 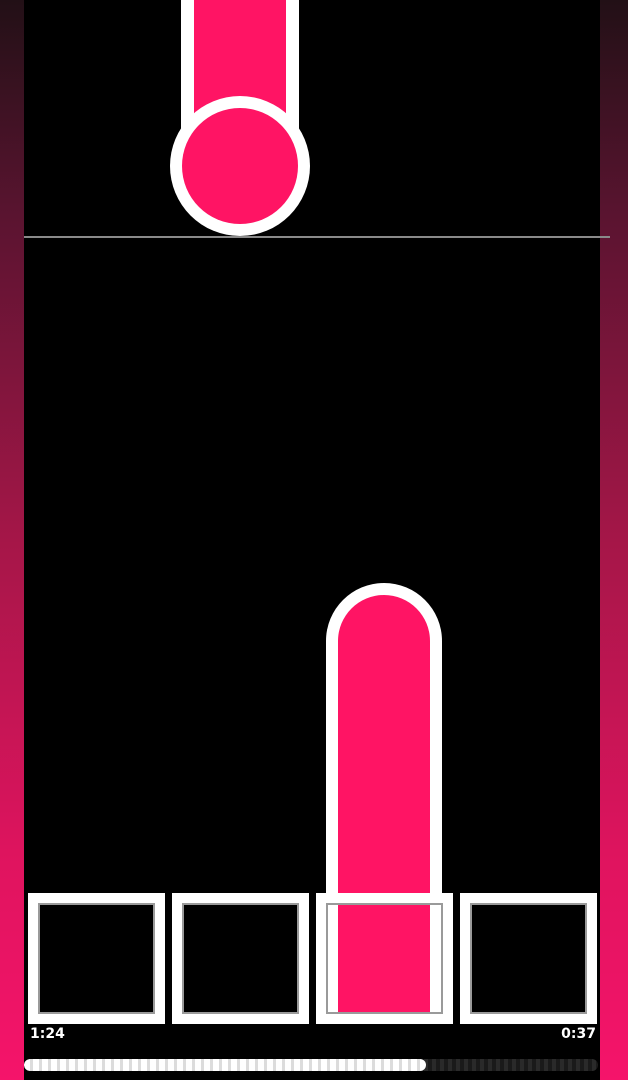 What do you see at coordinates (12, 540) in the screenshot?
I see `left-border` at bounding box center [12, 540].